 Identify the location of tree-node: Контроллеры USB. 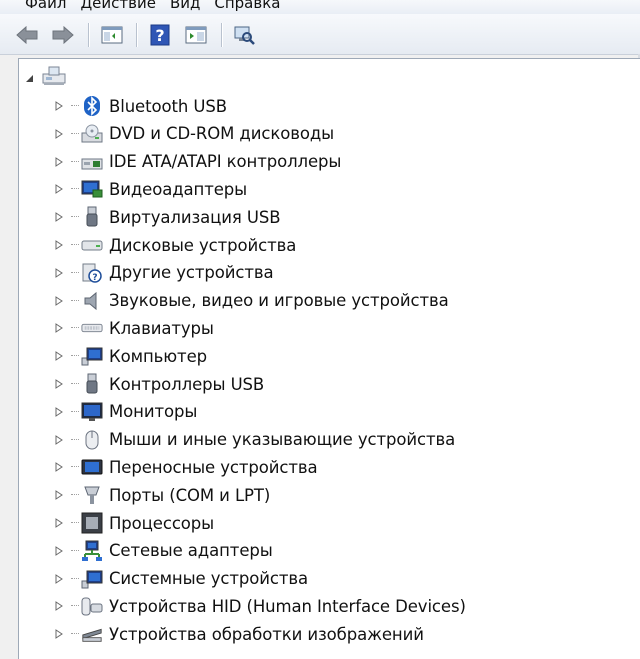
(158, 384).